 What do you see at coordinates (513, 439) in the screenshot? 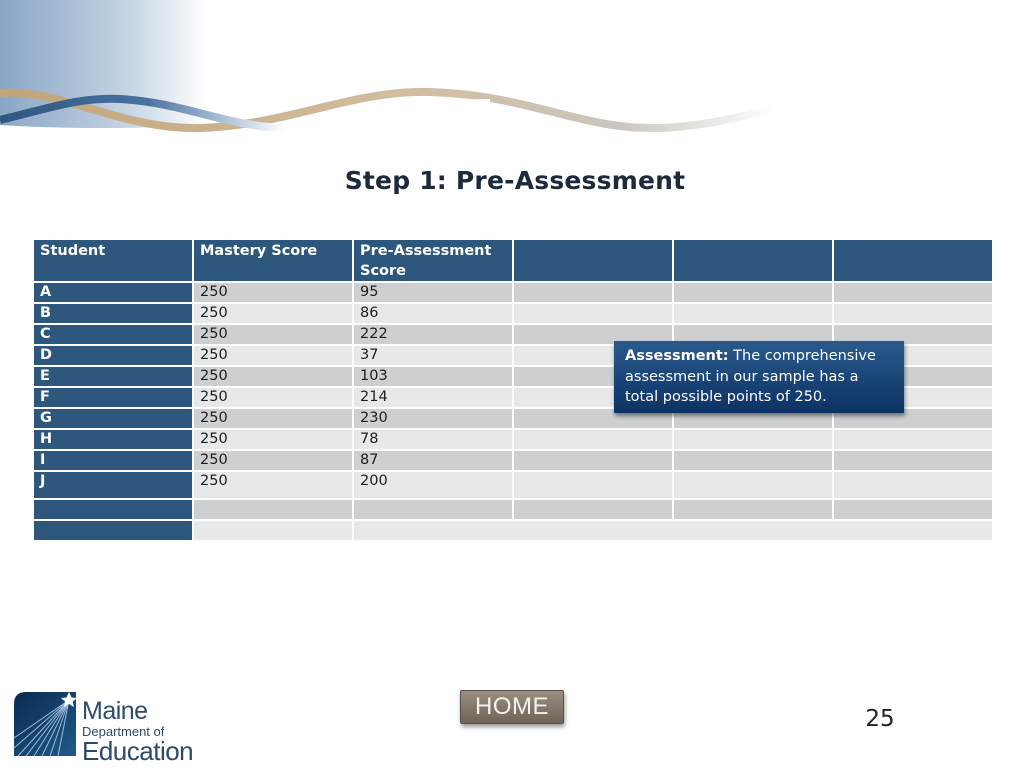
I see `table-row: H 250 78` at bounding box center [513, 439].